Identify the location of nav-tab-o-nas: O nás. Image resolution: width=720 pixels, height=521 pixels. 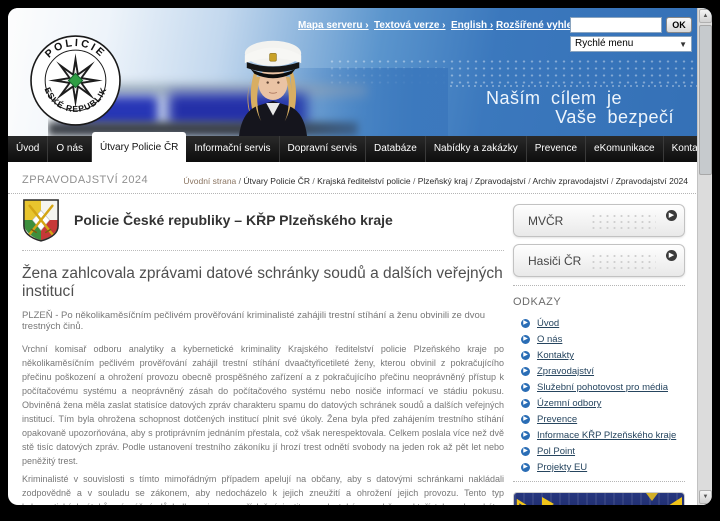
(70, 149).